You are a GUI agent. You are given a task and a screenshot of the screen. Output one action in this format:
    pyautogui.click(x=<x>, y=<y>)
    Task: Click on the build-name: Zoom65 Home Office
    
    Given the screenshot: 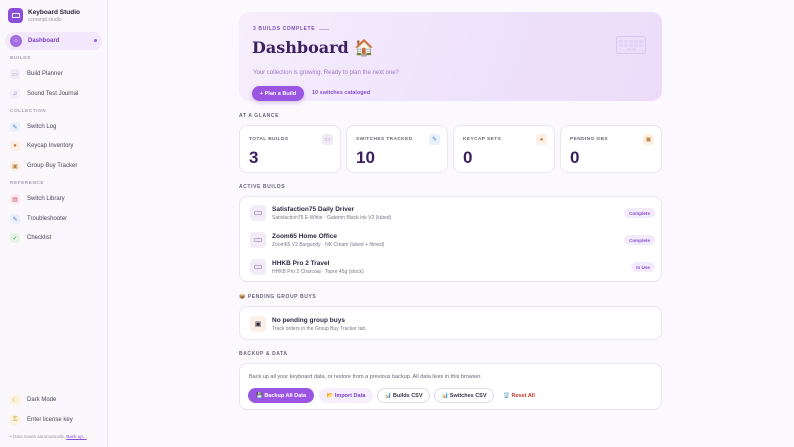 What is the action you would take?
    pyautogui.click(x=305, y=236)
    